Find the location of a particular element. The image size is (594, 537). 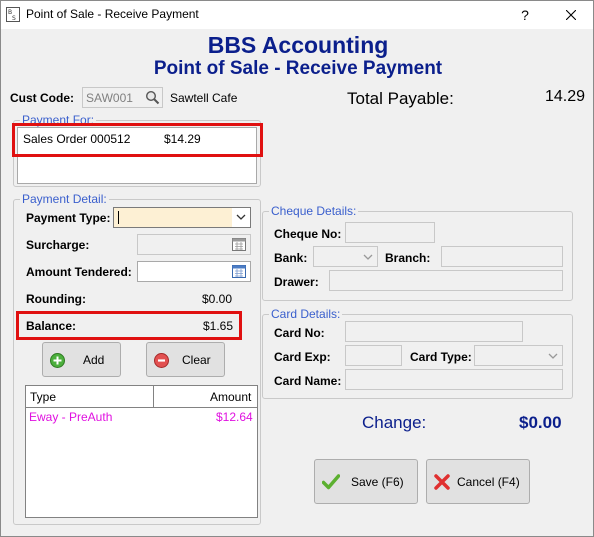

cheque-details-legend: Cheque Details: is located at coordinates (314, 211).